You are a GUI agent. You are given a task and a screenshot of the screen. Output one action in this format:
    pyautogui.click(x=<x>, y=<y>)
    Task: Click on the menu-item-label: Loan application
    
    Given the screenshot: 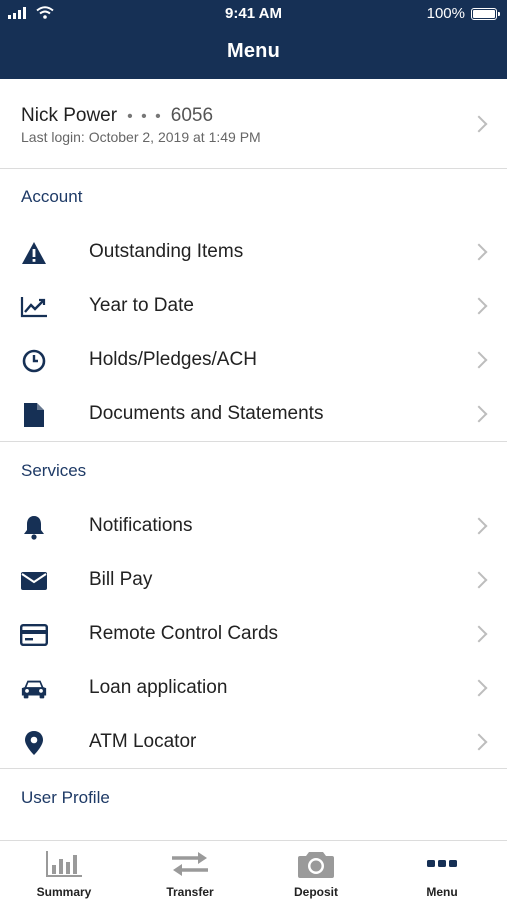 What is the action you would take?
    pyautogui.click(x=158, y=687)
    